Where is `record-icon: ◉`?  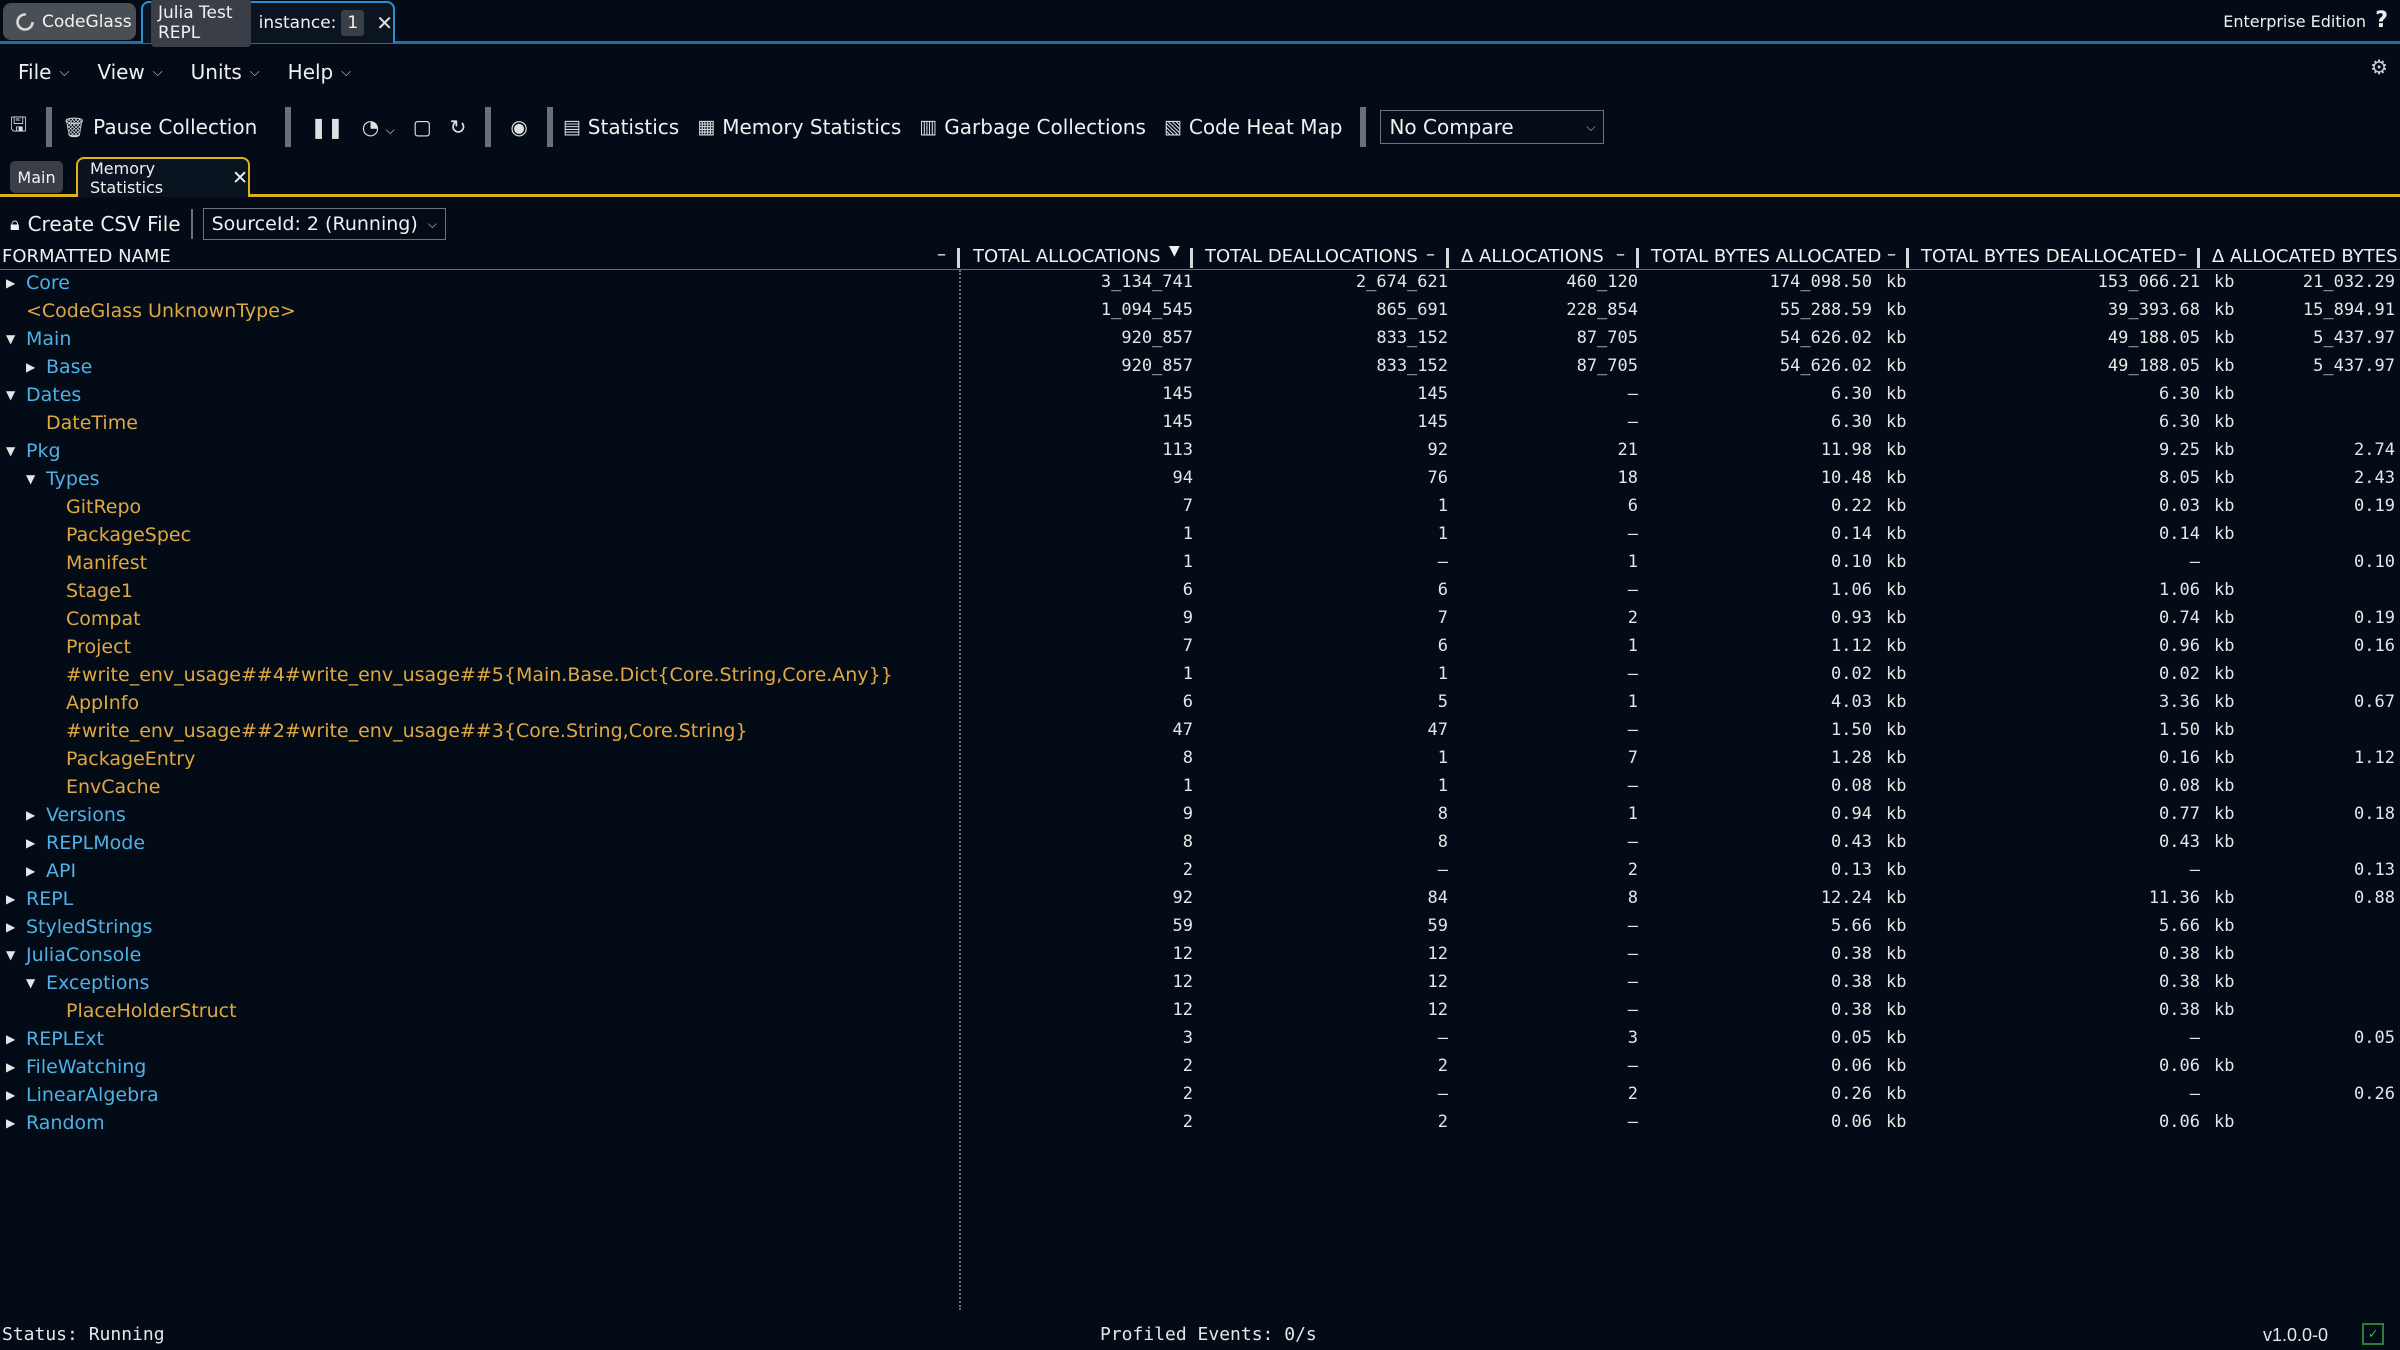 record-icon: ◉ is located at coordinates (518, 127).